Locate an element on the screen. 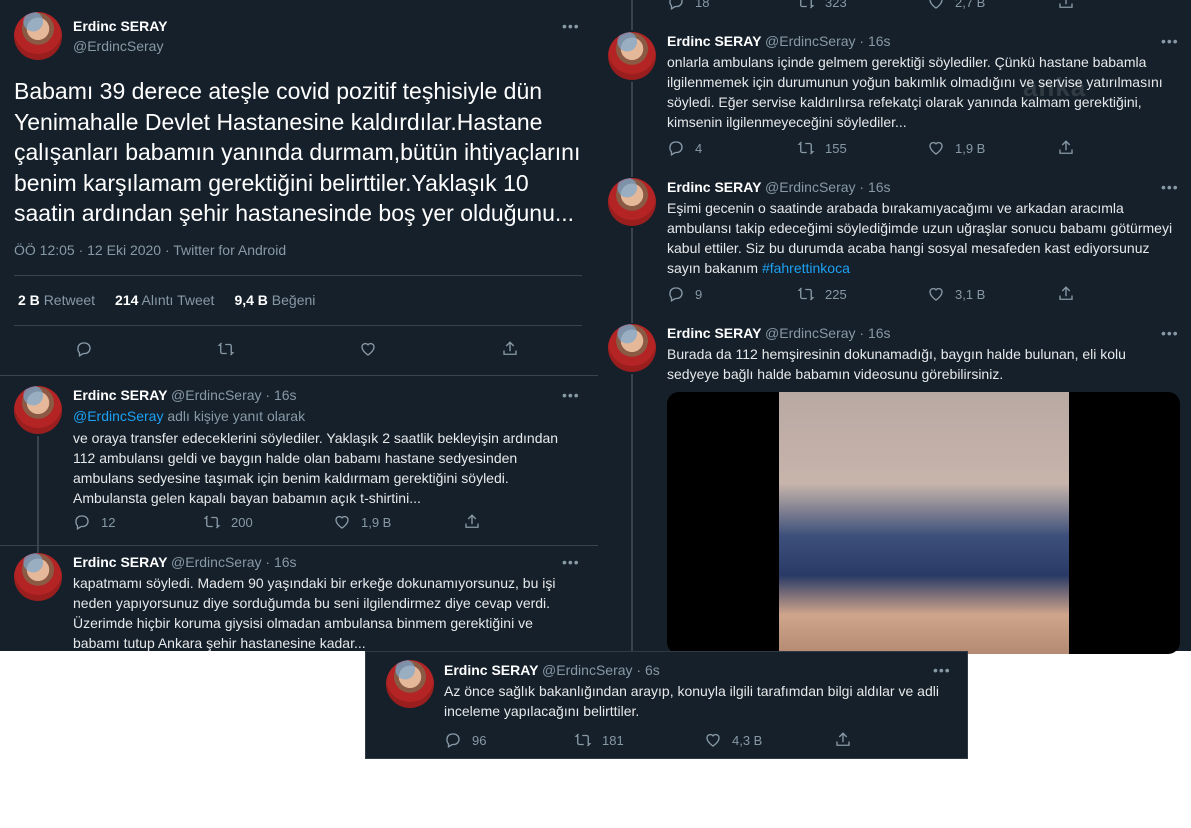 Image resolution: width=1191 pixels, height=828 pixels. watermark: anka is located at coordinates (1055, 87).